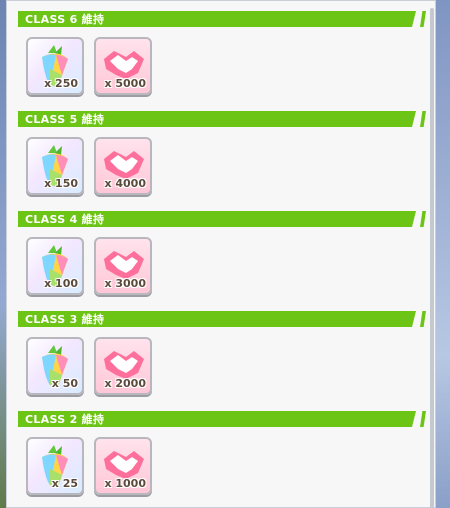 The image size is (450, 508). What do you see at coordinates (55, 366) in the screenshot?
I see `reward-item-rainbow-carrot: x 50` at bounding box center [55, 366].